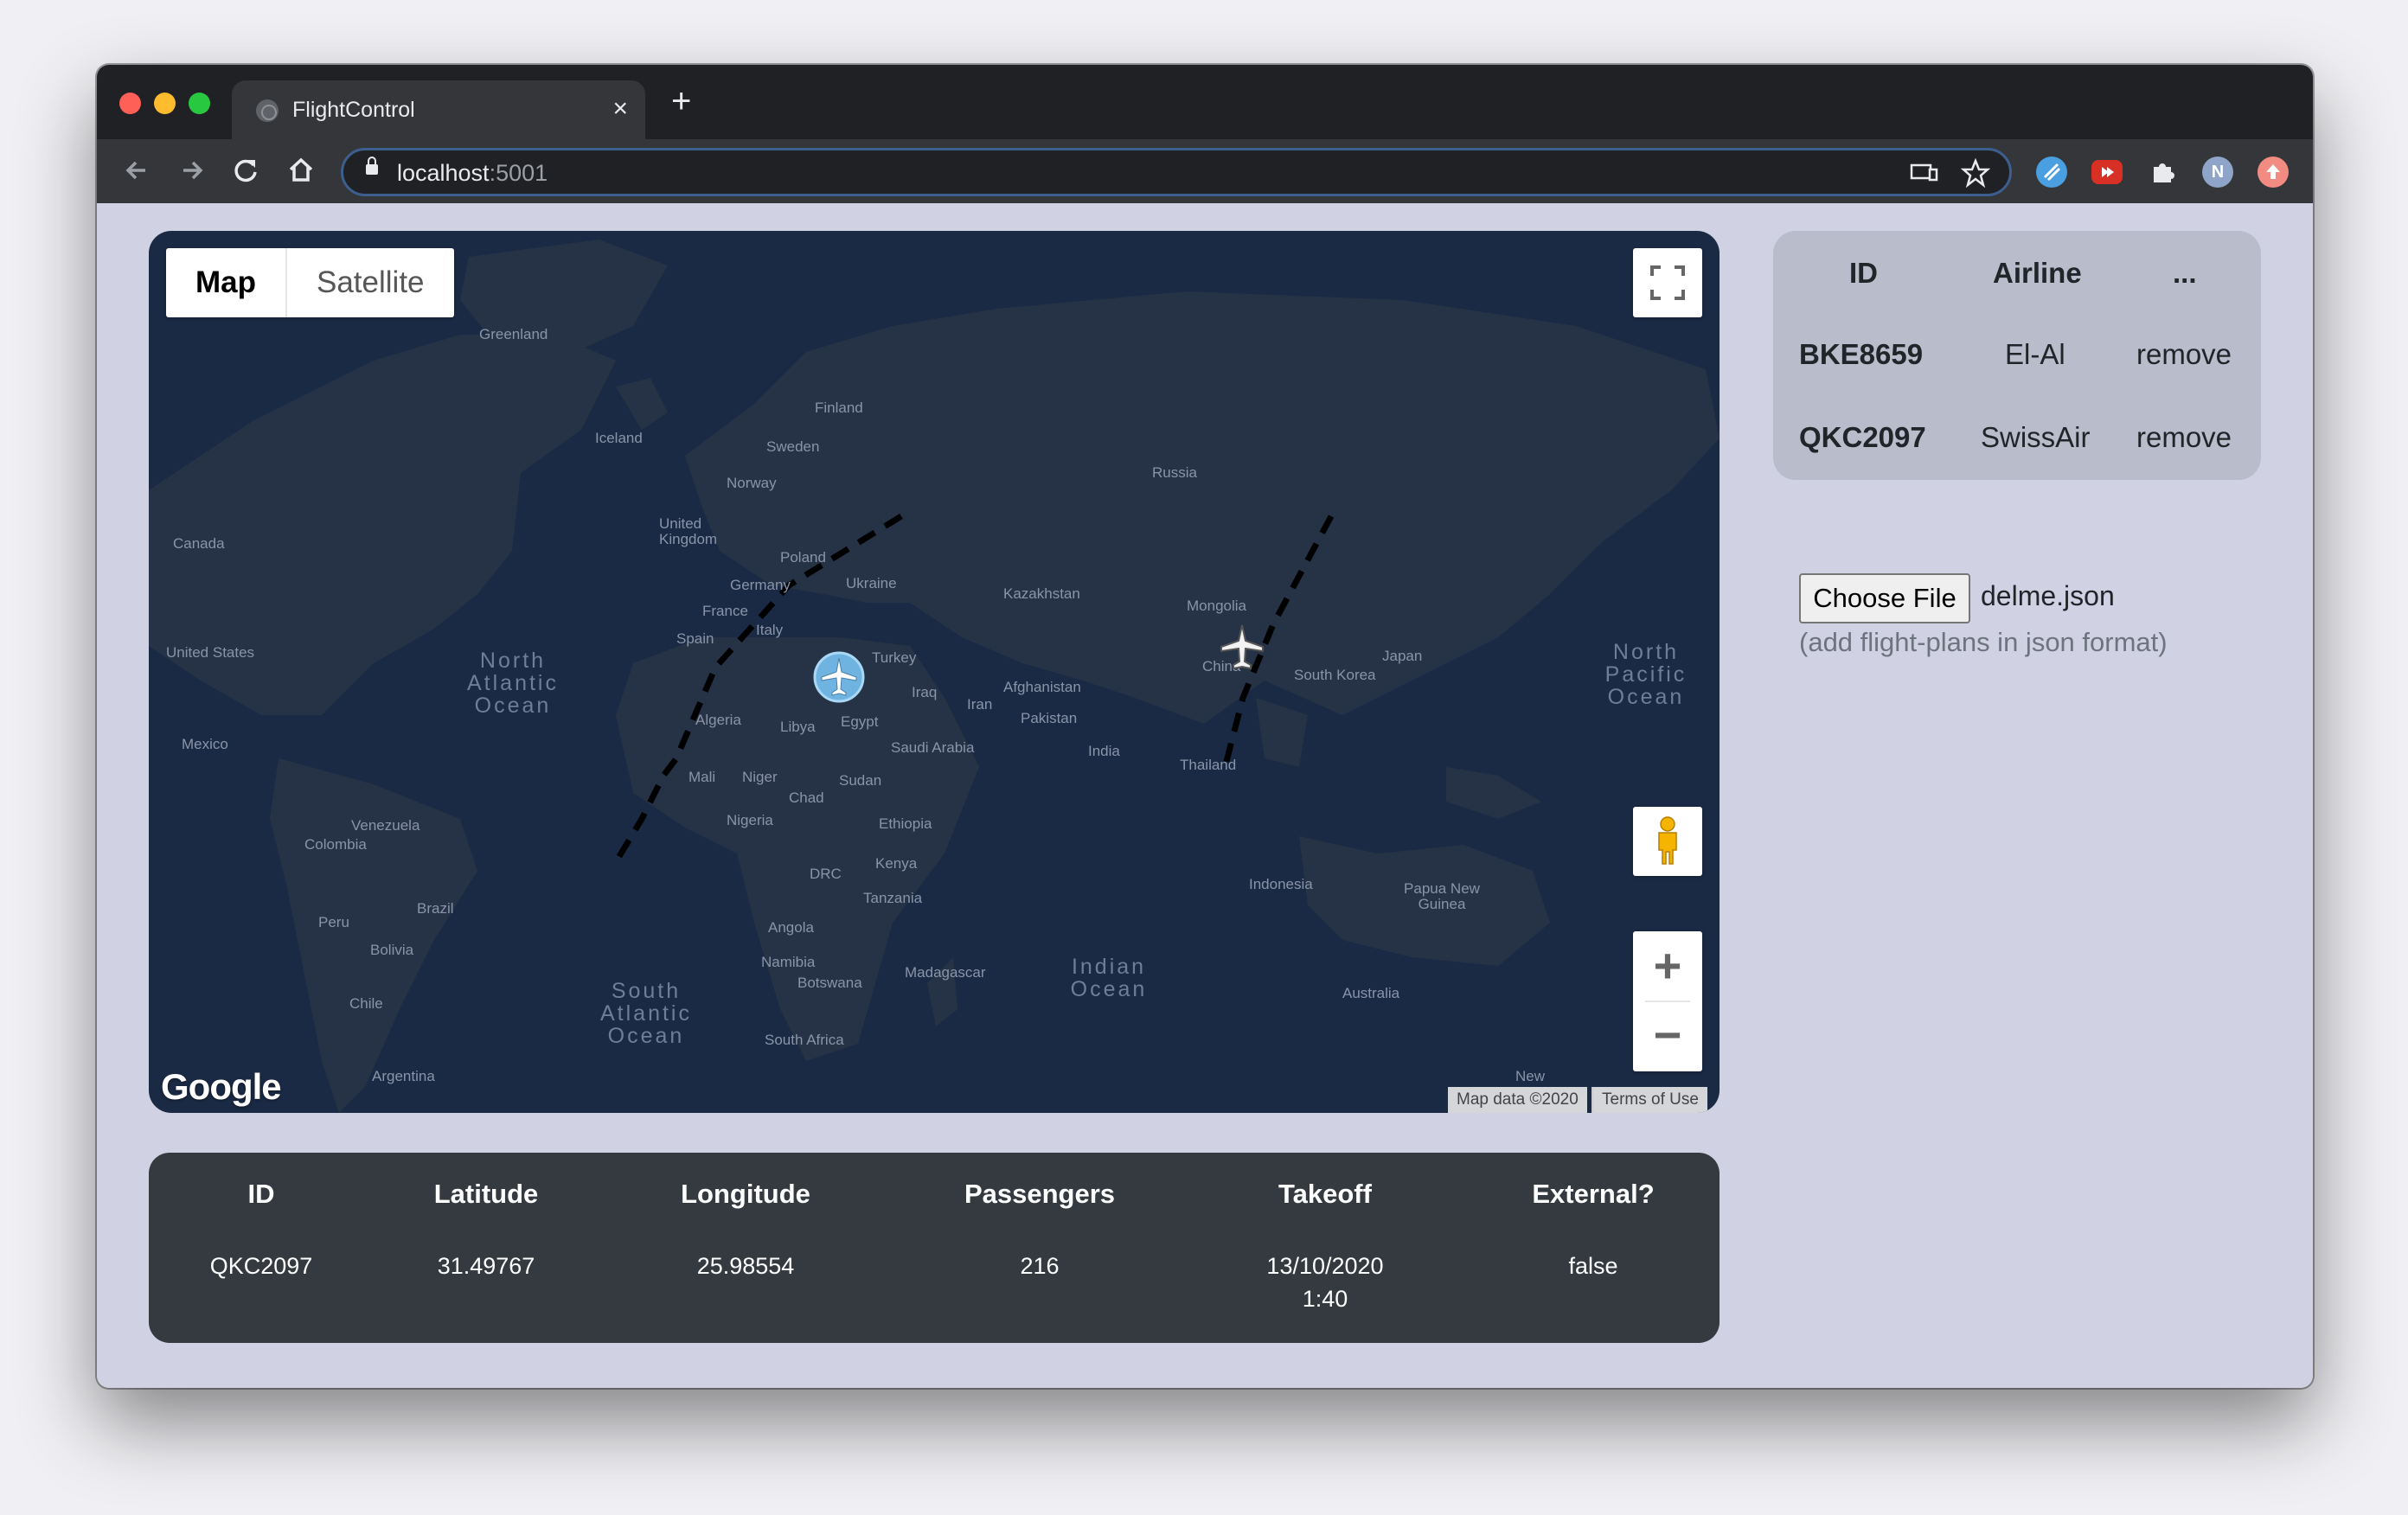 The image size is (2408, 1515). Describe the element at coordinates (1667, 965) in the screenshot. I see `zoom-in-button: +` at that location.